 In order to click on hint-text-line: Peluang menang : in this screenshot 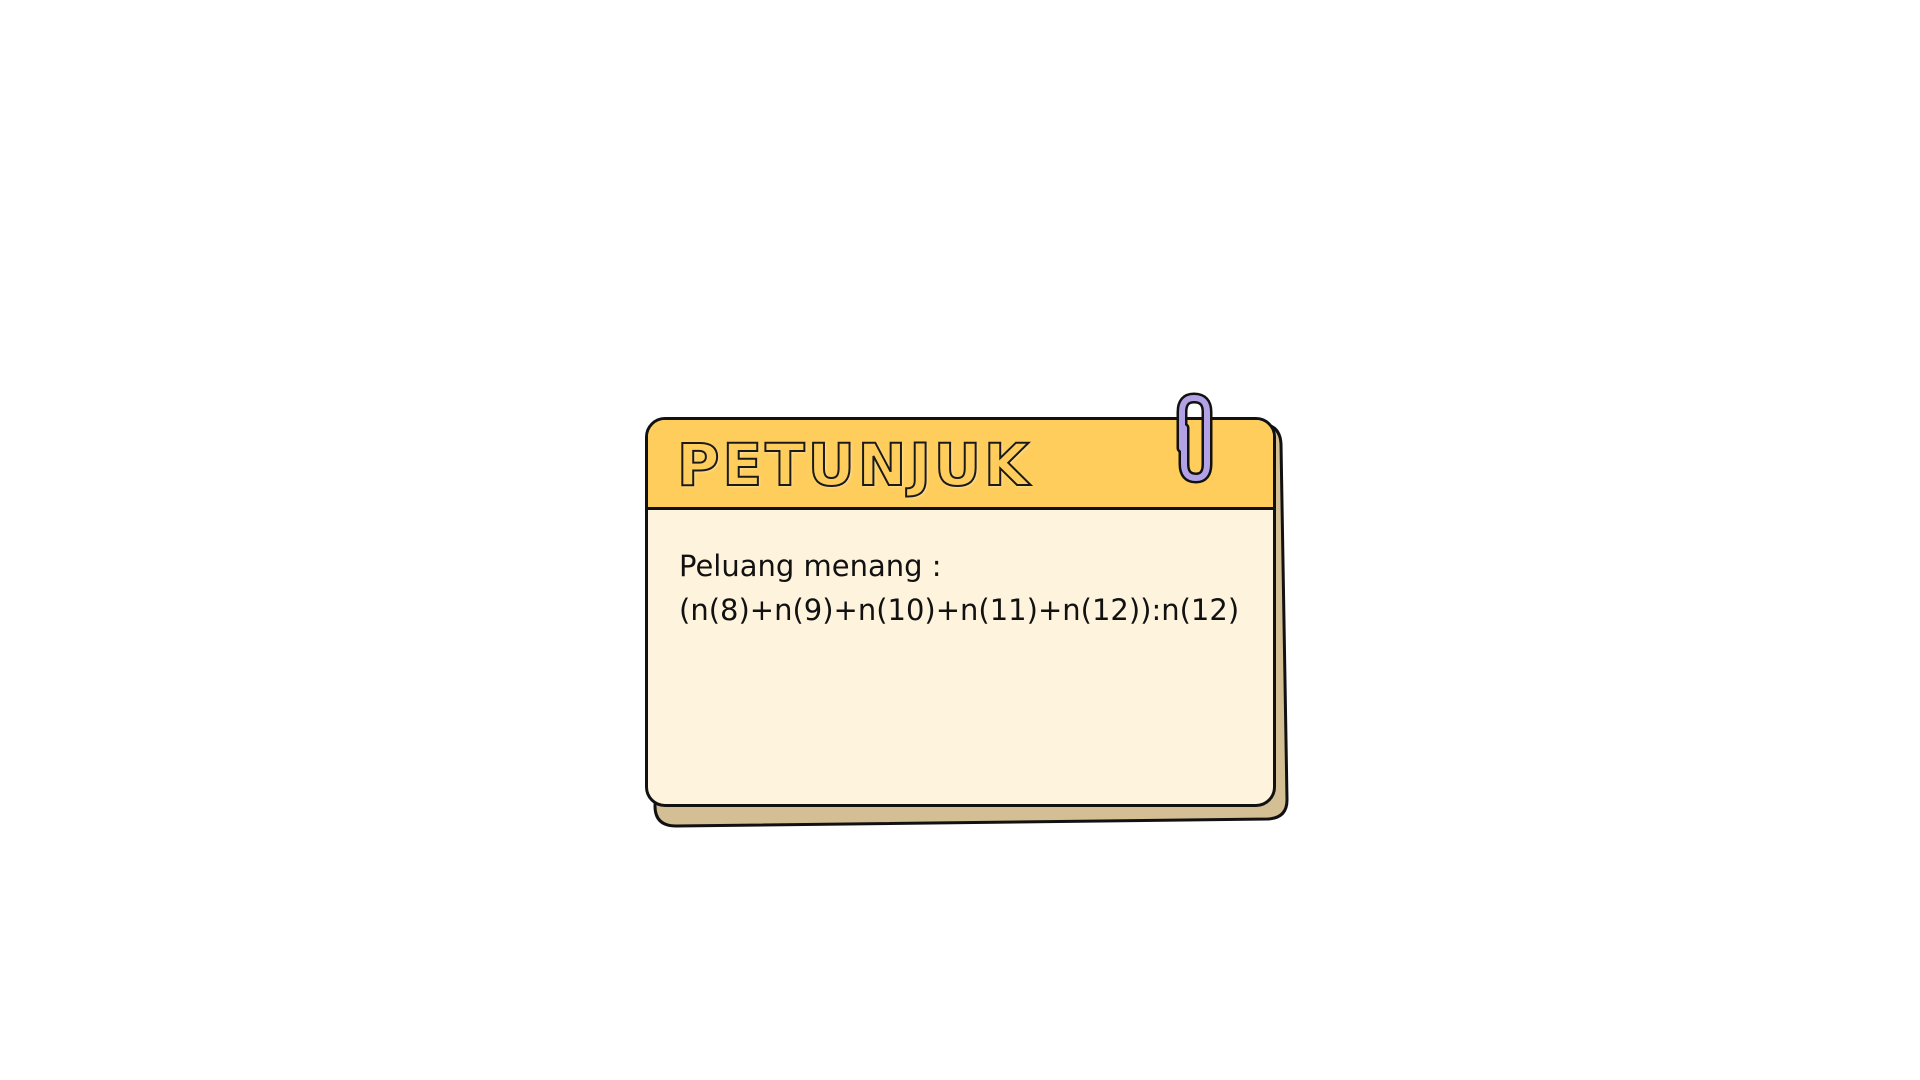, I will do `click(810, 566)`.